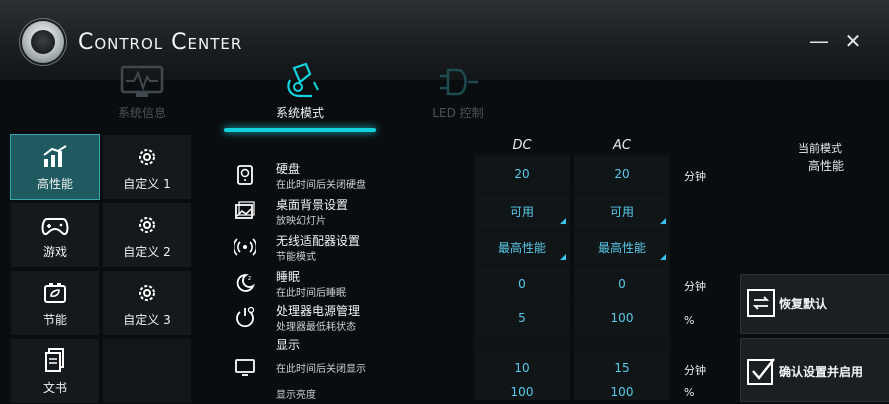 The image size is (889, 404). Describe the element at coordinates (245, 317) in the screenshot. I see `cpu-power-icon` at that location.